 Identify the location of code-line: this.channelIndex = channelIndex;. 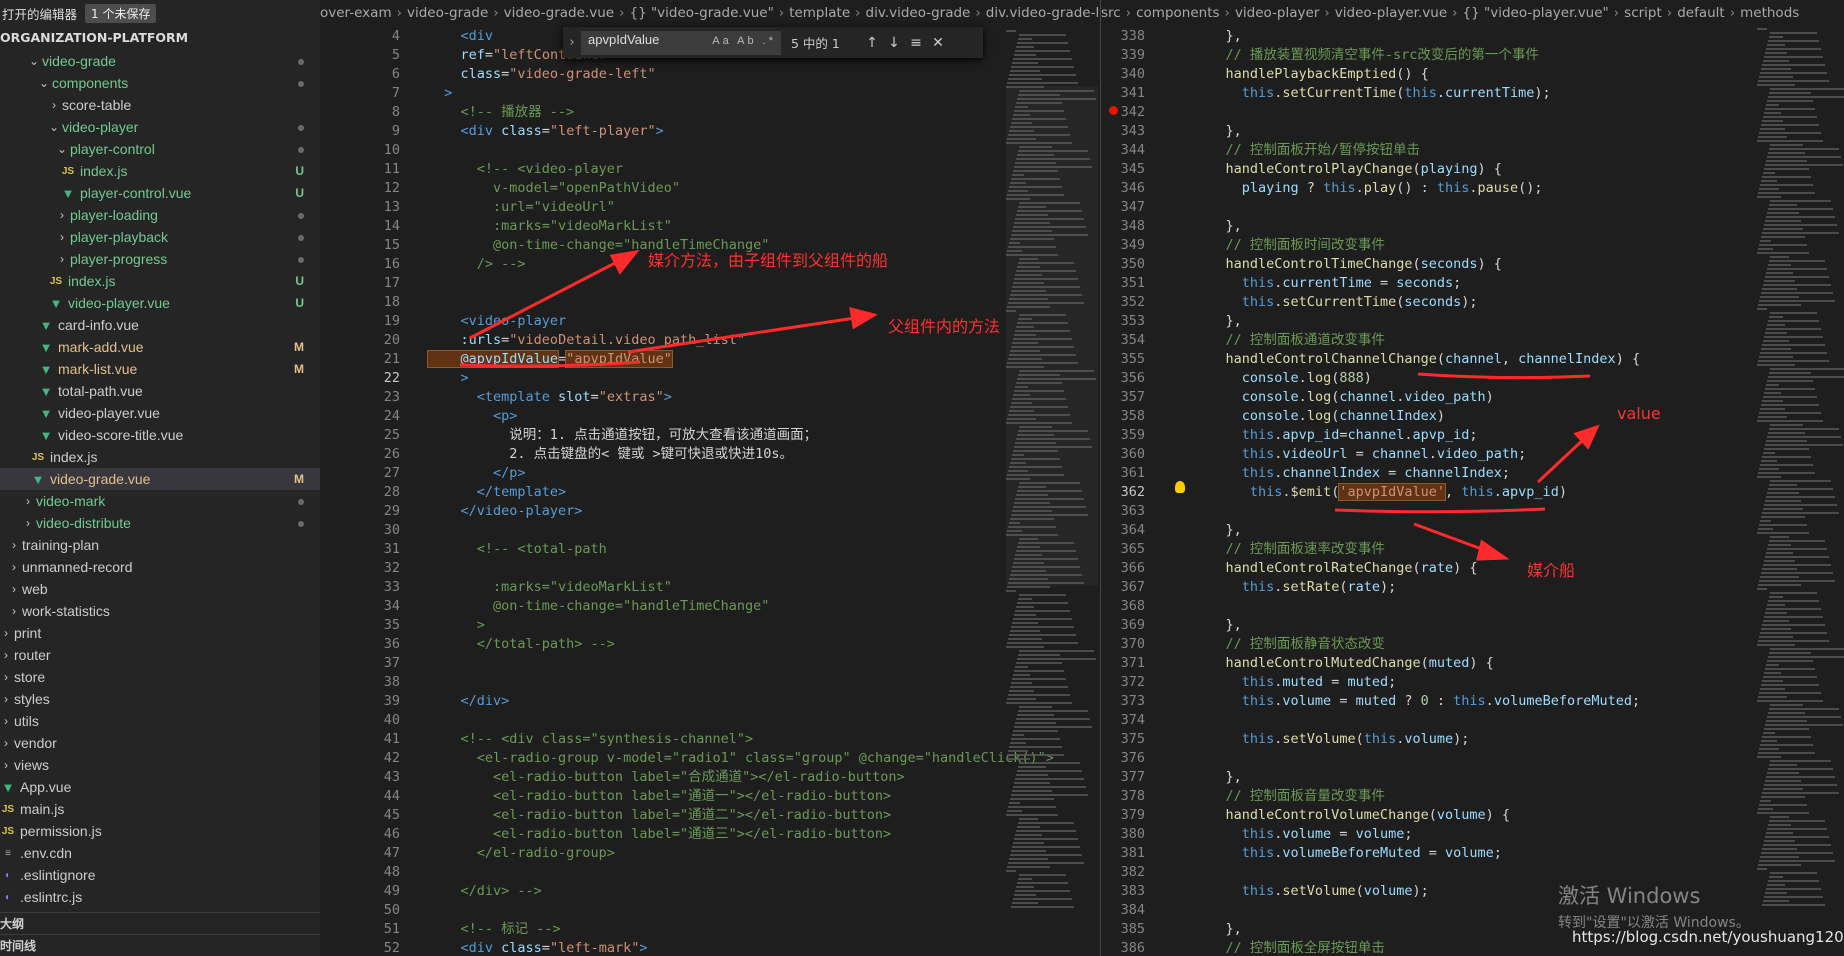
(1416, 473).